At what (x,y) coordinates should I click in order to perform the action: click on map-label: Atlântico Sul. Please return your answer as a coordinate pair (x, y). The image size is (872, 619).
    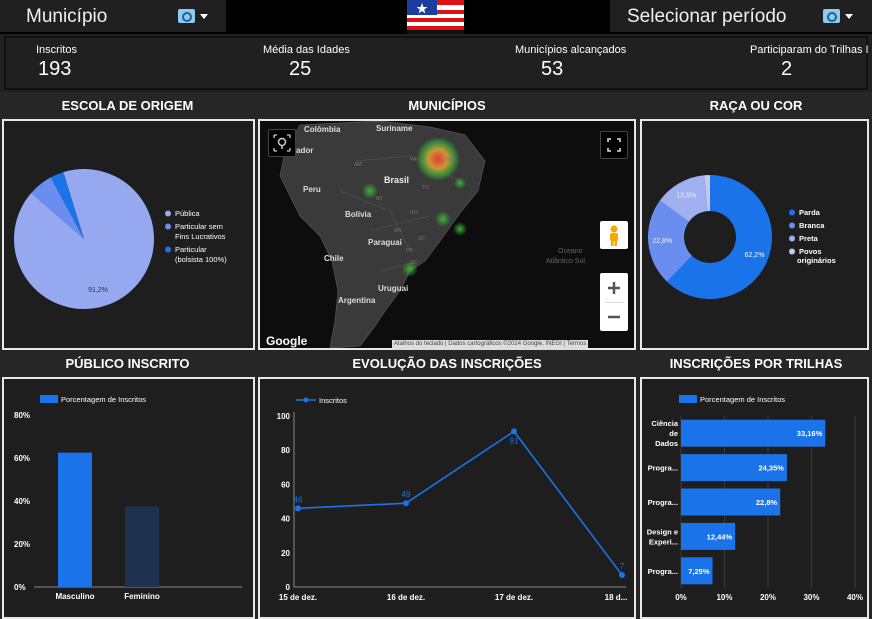
    Looking at the image, I should click on (565, 261).